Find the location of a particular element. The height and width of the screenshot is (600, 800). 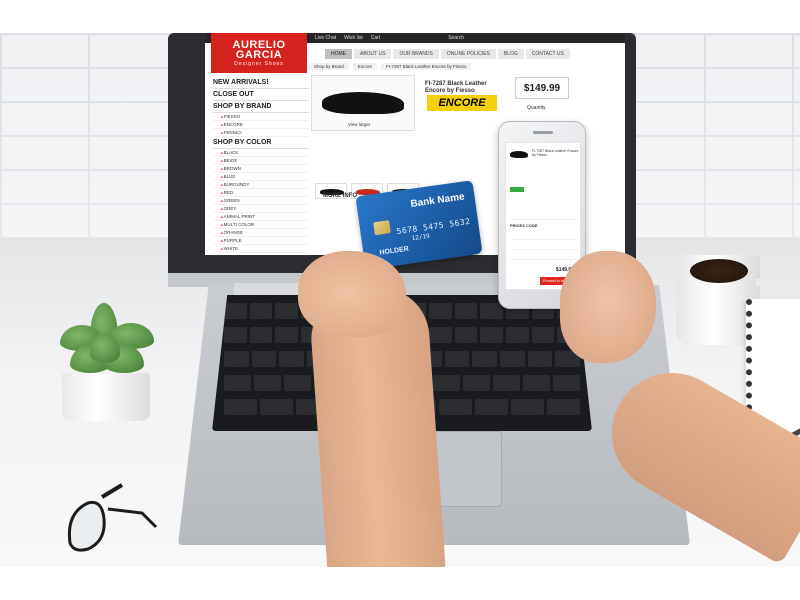

brand-logo-text: ENCORE is located at coordinates (462, 103).